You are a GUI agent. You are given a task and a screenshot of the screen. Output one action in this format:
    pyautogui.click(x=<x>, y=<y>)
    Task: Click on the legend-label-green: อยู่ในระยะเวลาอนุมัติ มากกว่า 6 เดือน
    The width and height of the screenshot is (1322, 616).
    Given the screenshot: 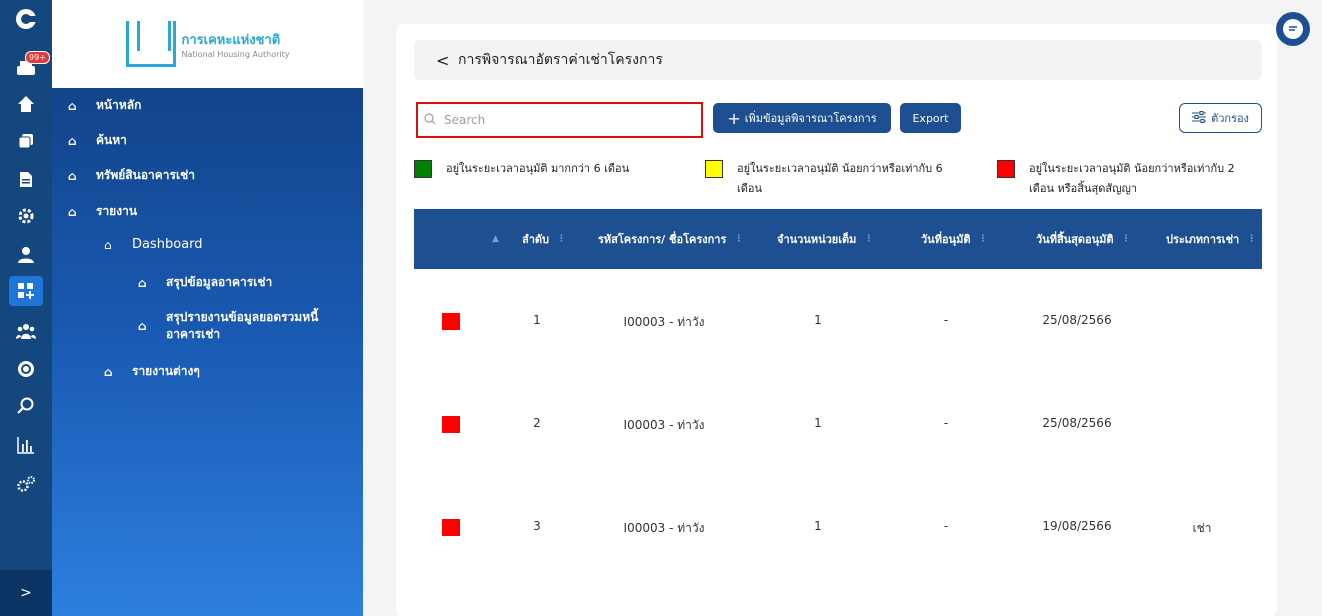 What is the action you would take?
    pyautogui.click(x=538, y=168)
    